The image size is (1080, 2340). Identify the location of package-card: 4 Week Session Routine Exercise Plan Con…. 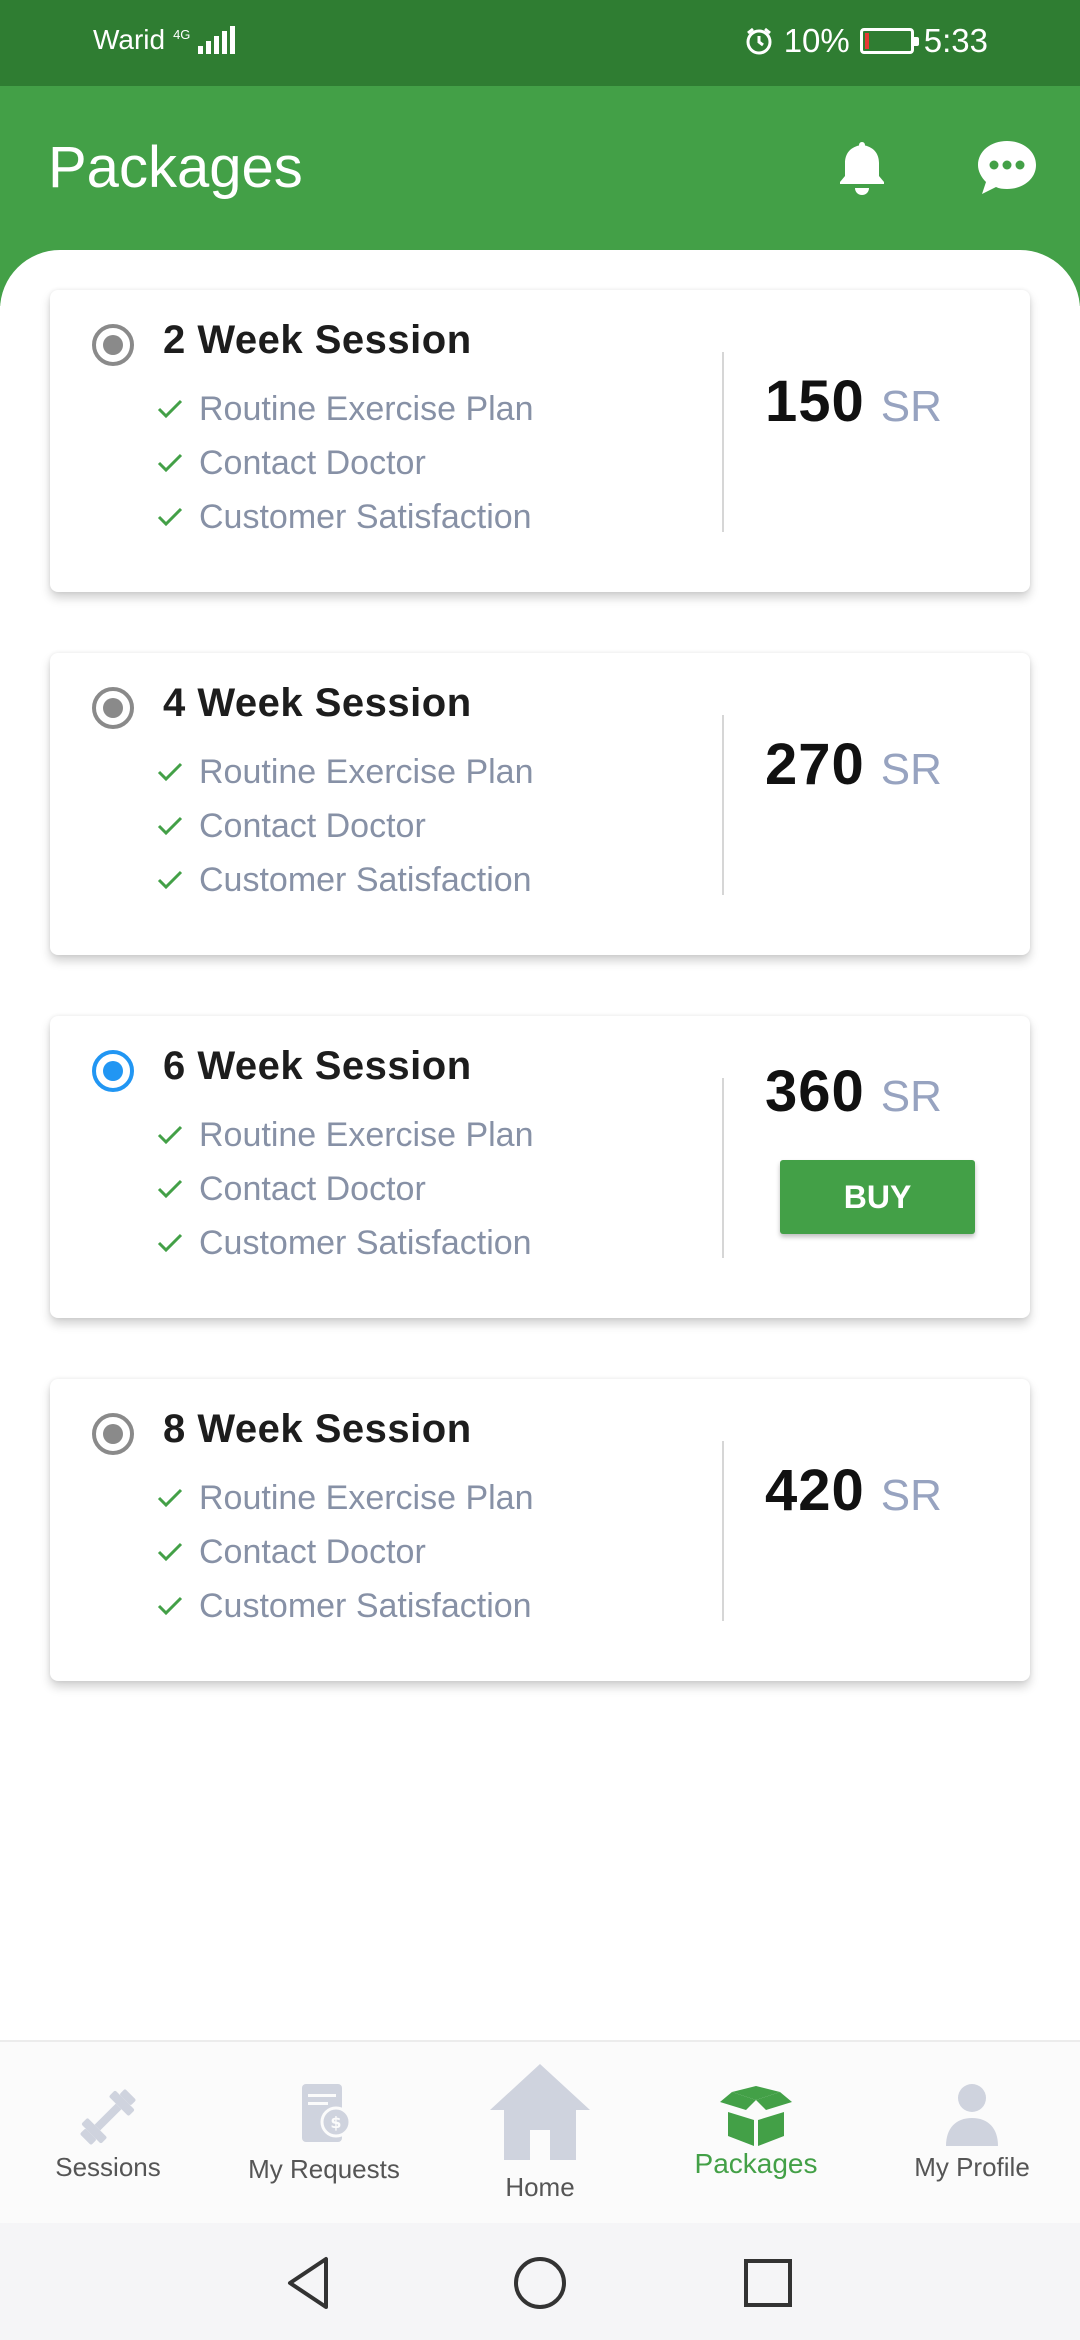
(540, 804).